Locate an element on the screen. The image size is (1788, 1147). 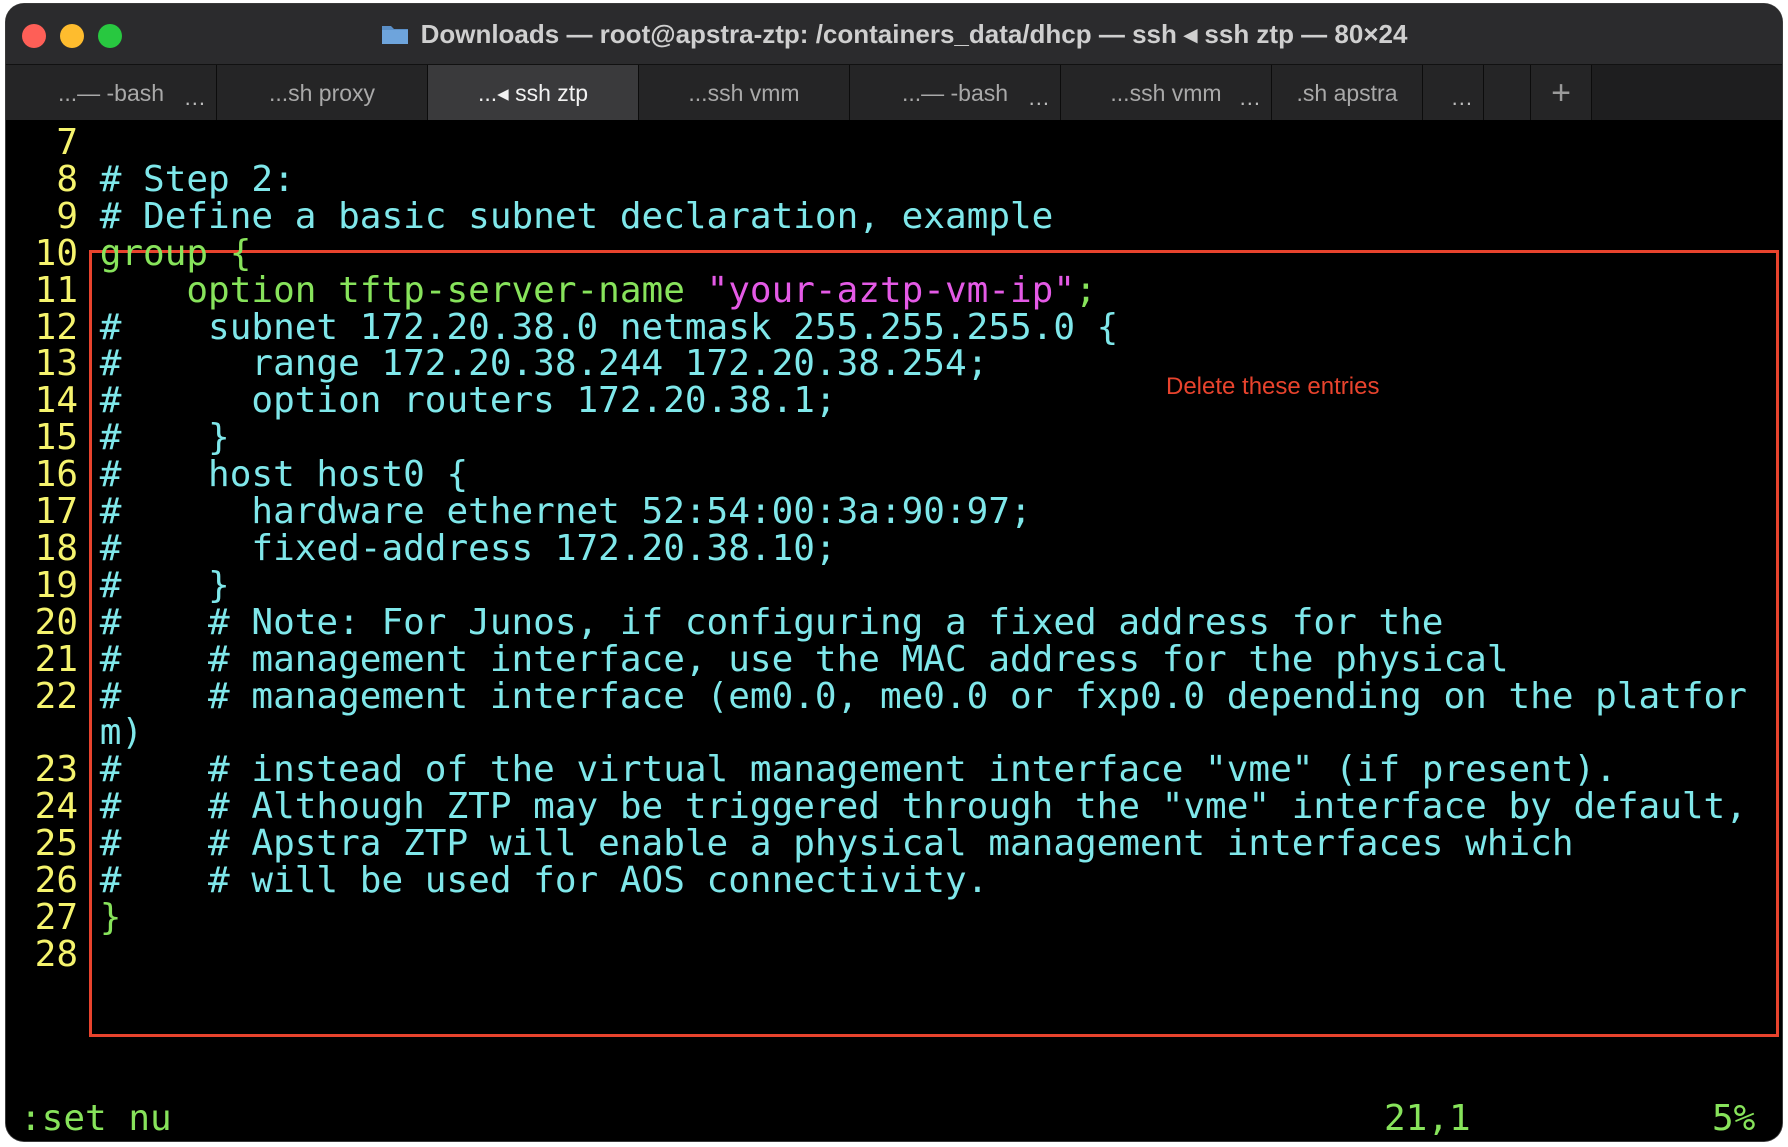
tab-label: ...sh proxy is located at coordinates (322, 92).